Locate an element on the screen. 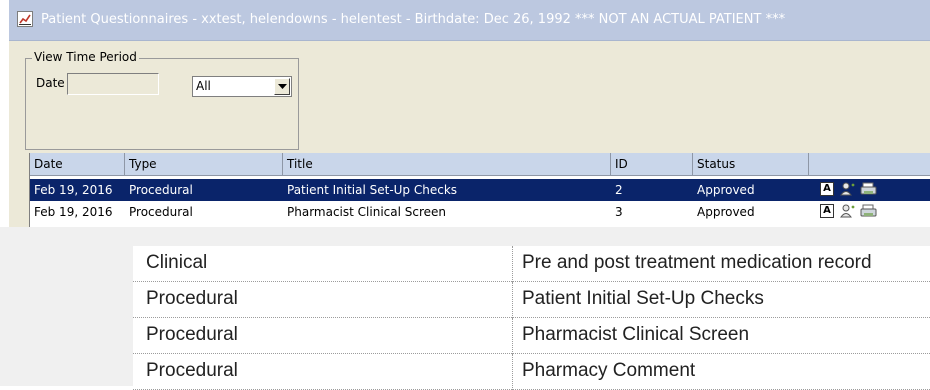 The height and width of the screenshot is (390, 930). column-header-title: Title is located at coordinates (447, 164).